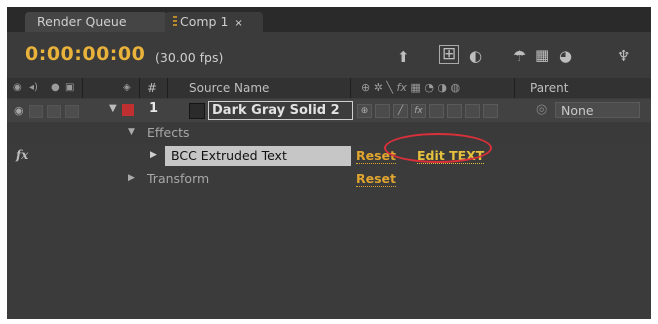 The image size is (658, 324). What do you see at coordinates (17, 88) in the screenshot?
I see `eye-column-icon: ◉` at bounding box center [17, 88].